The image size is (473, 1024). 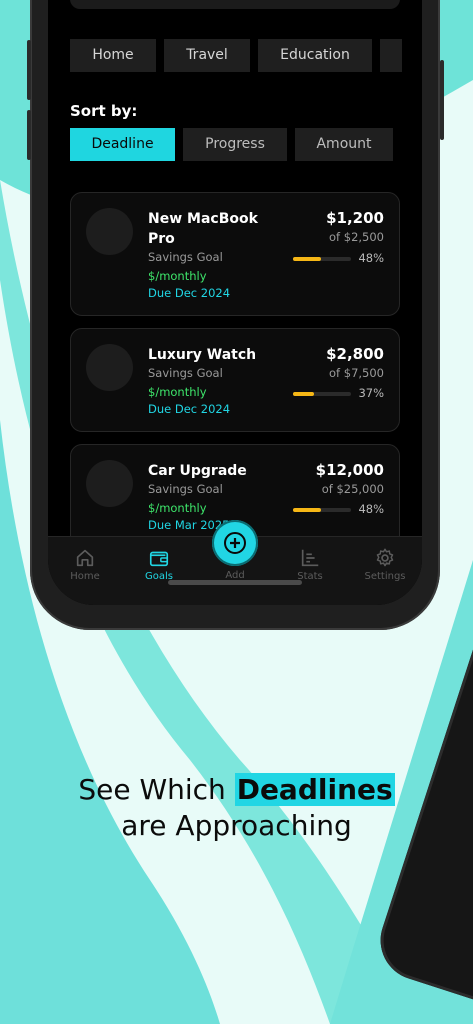 What do you see at coordinates (356, 373) in the screenshot?
I see `goal-target-amount: of $7,500` at bounding box center [356, 373].